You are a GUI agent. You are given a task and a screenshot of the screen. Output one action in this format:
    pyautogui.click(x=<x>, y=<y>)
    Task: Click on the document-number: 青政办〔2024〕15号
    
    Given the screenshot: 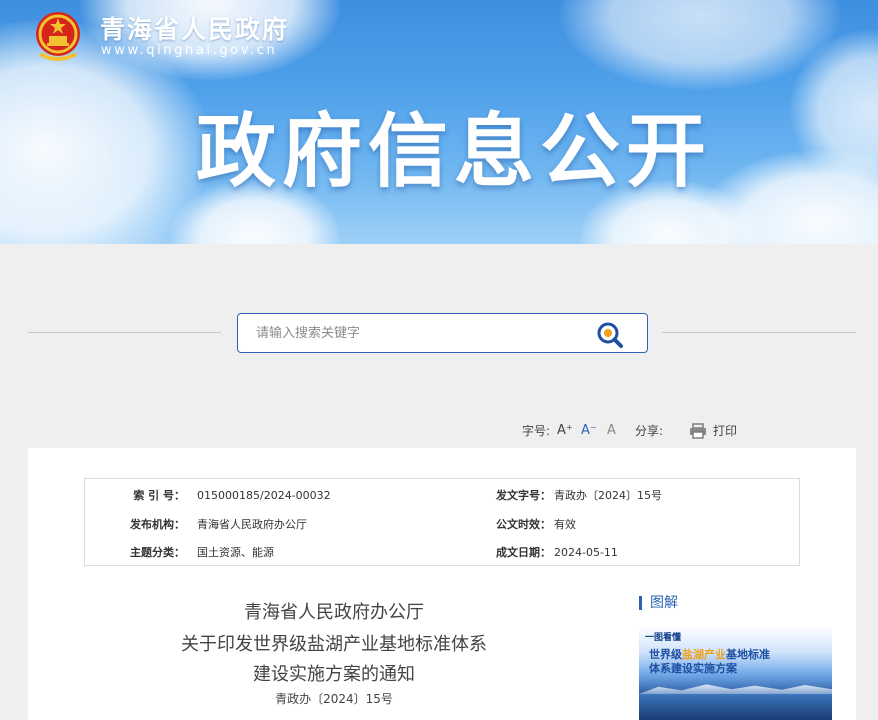 What is the action you would take?
    pyautogui.click(x=334, y=699)
    